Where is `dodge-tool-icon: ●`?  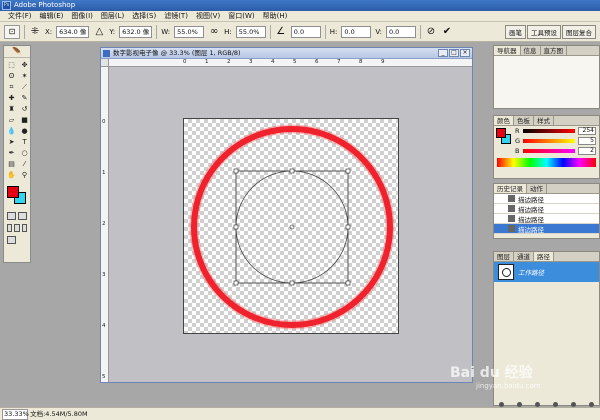 dodge-tool-icon: ● is located at coordinates (24, 131).